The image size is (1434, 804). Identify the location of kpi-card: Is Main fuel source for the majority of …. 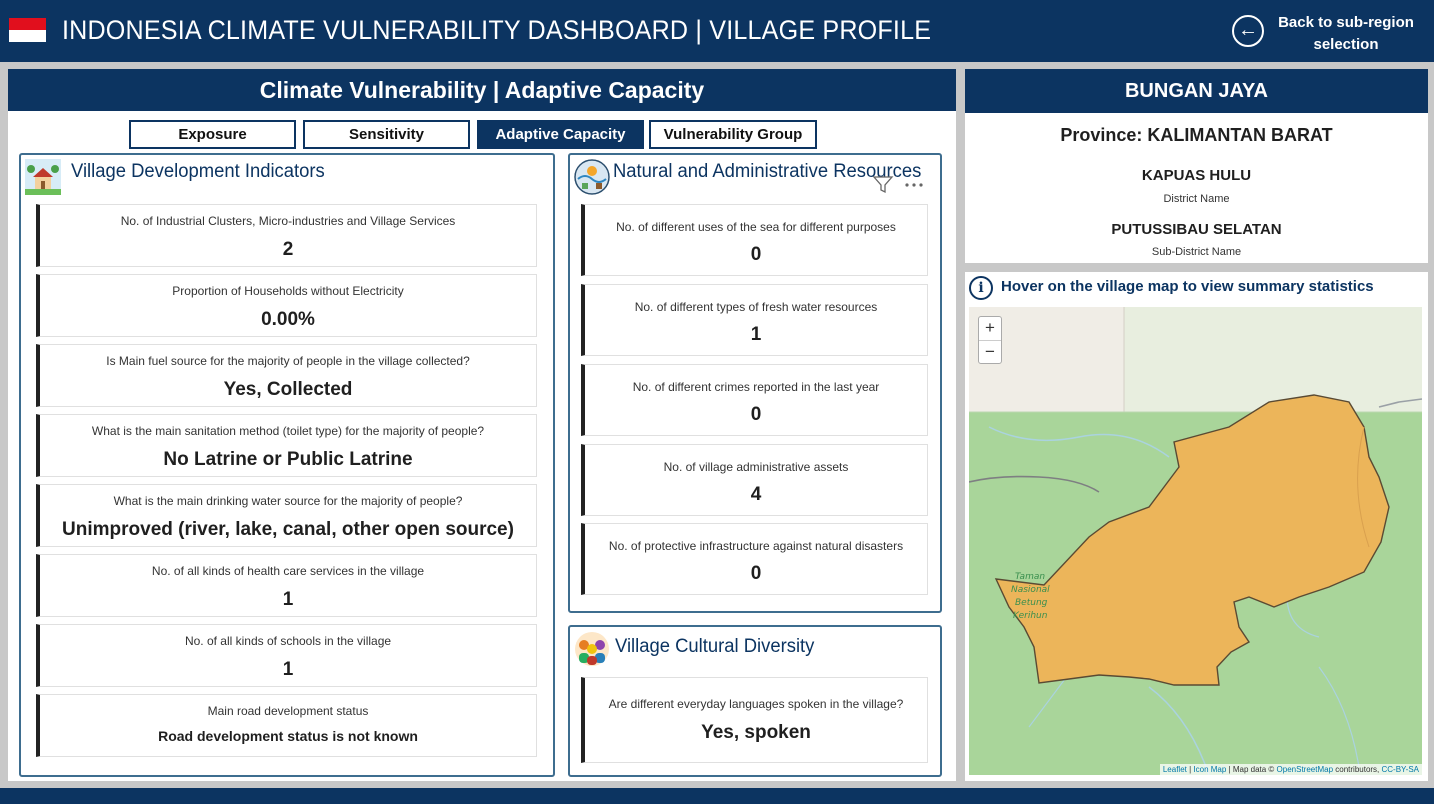
(286, 375).